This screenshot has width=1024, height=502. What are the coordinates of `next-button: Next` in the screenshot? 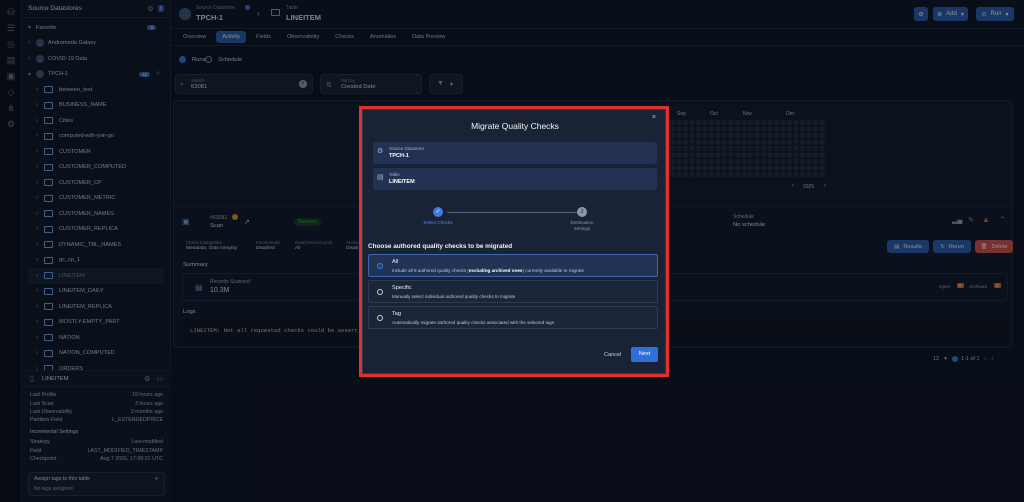 It's located at (644, 354).